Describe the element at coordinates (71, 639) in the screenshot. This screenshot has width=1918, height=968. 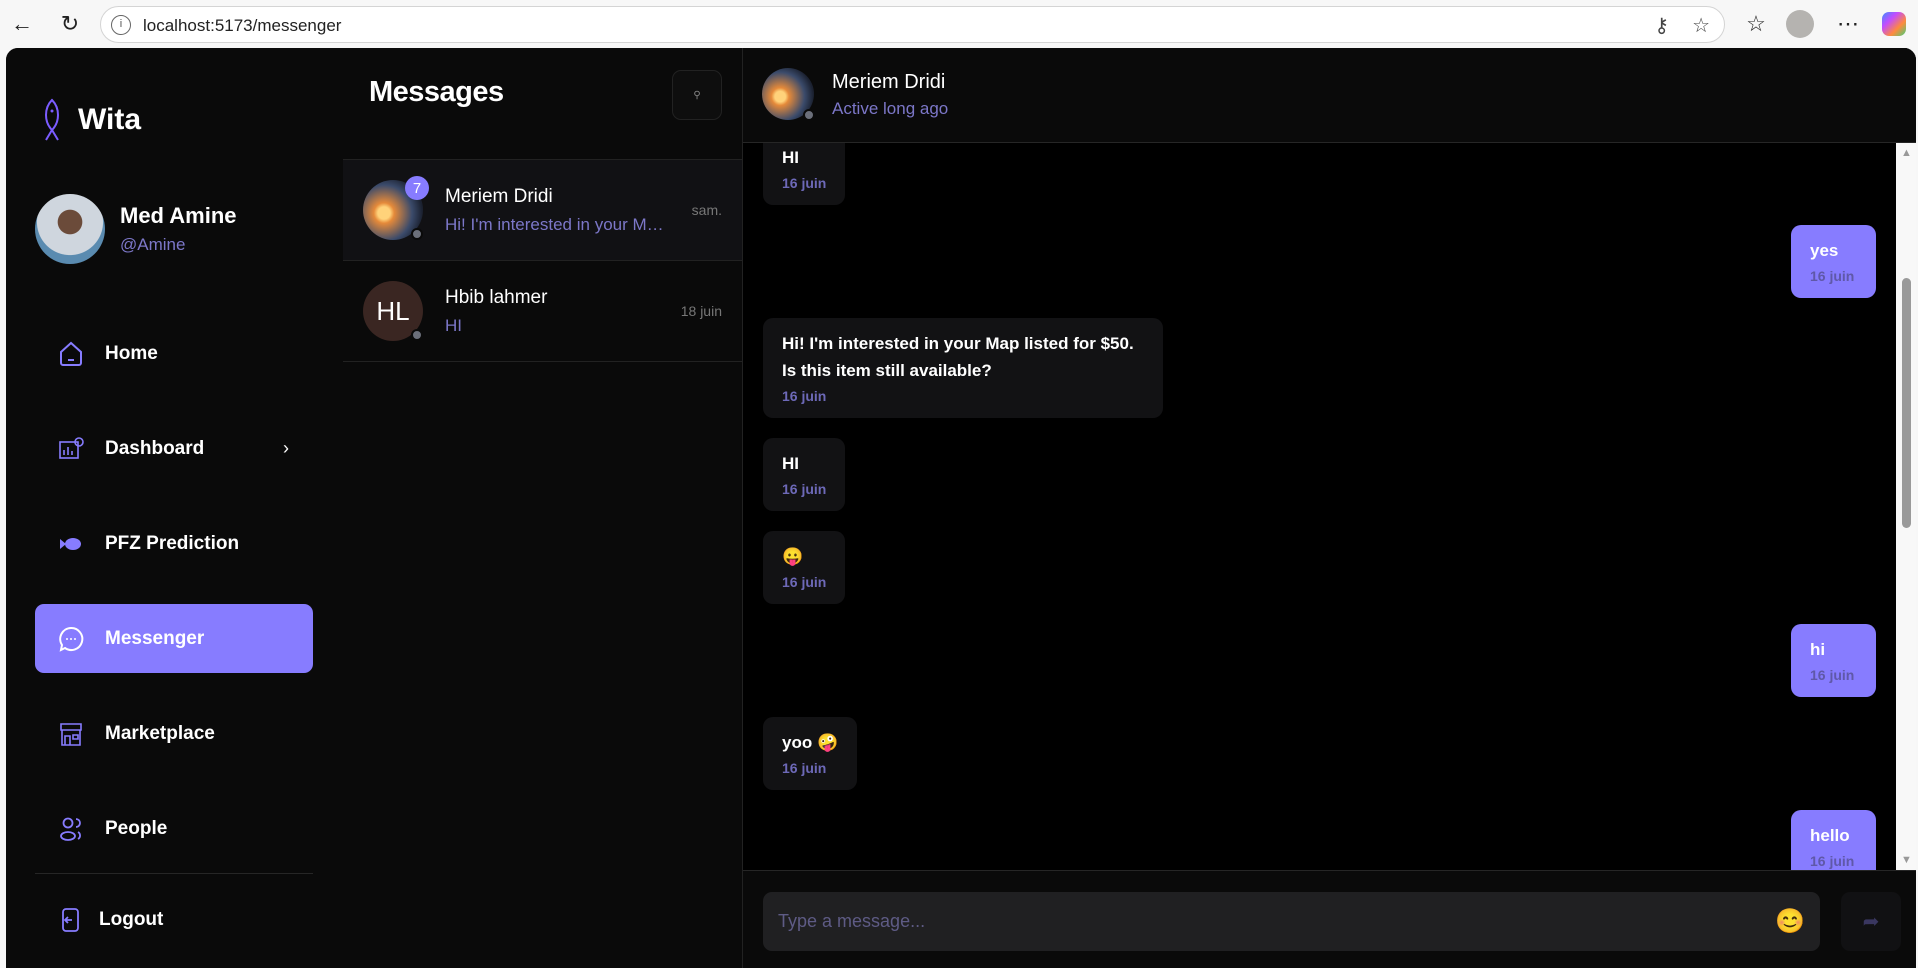
I see `chat-icon` at that location.